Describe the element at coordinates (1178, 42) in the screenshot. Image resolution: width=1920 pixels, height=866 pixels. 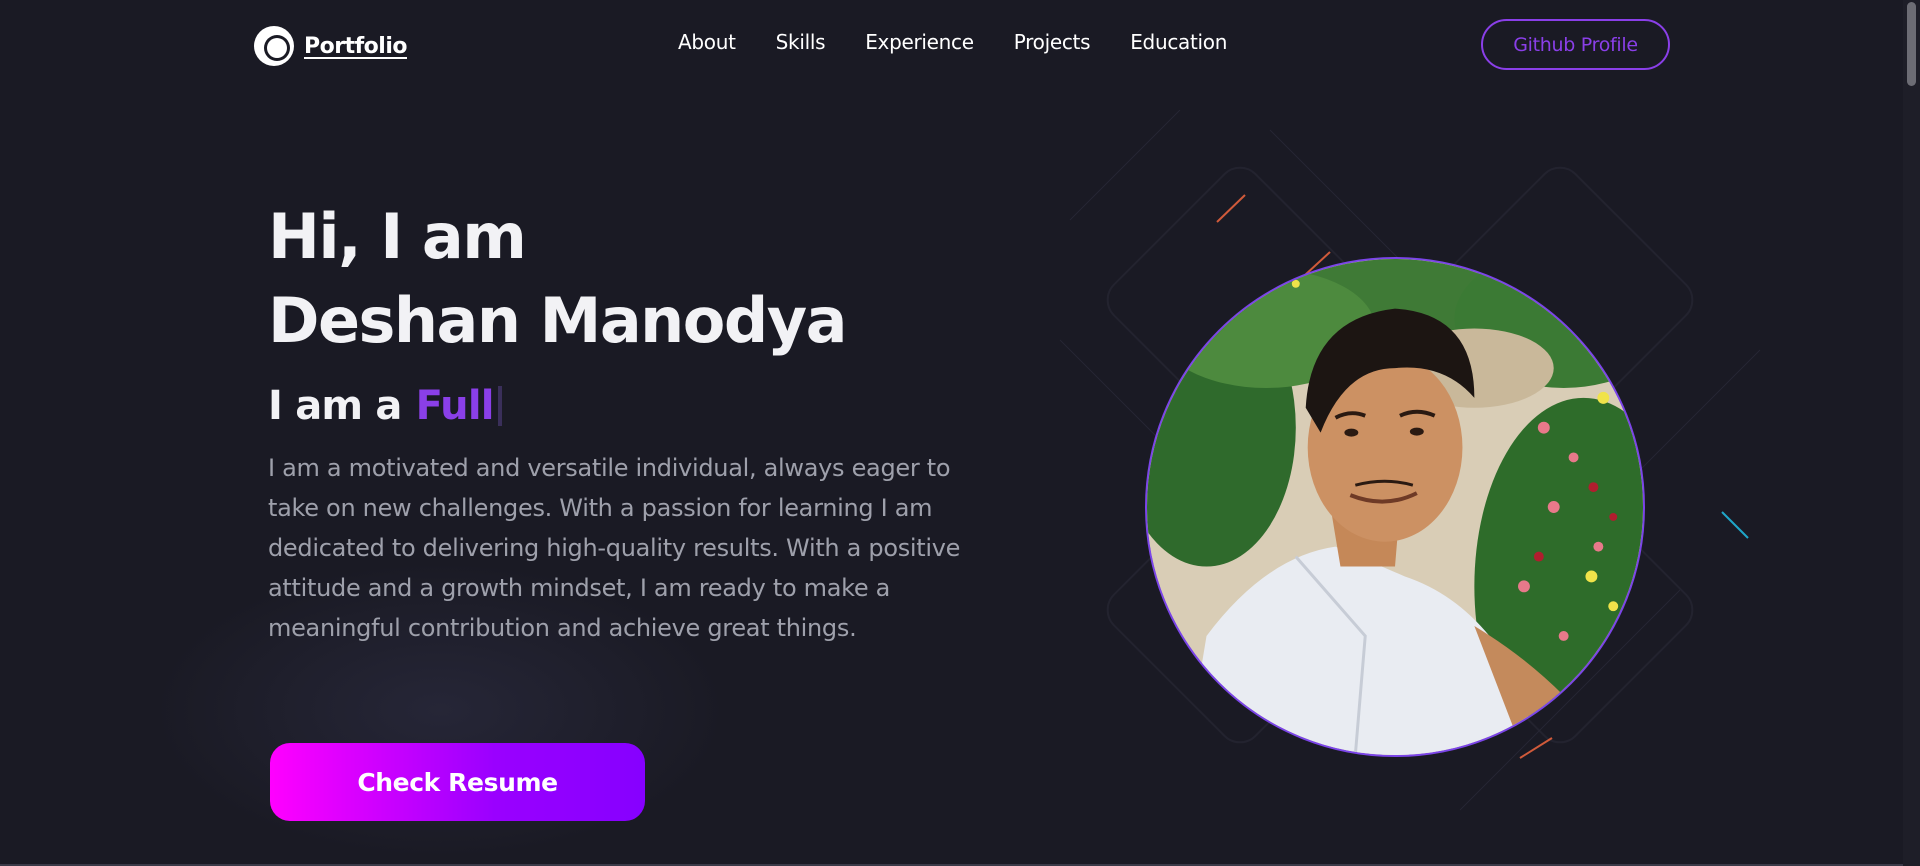
I see `nav-link-education: Education` at that location.